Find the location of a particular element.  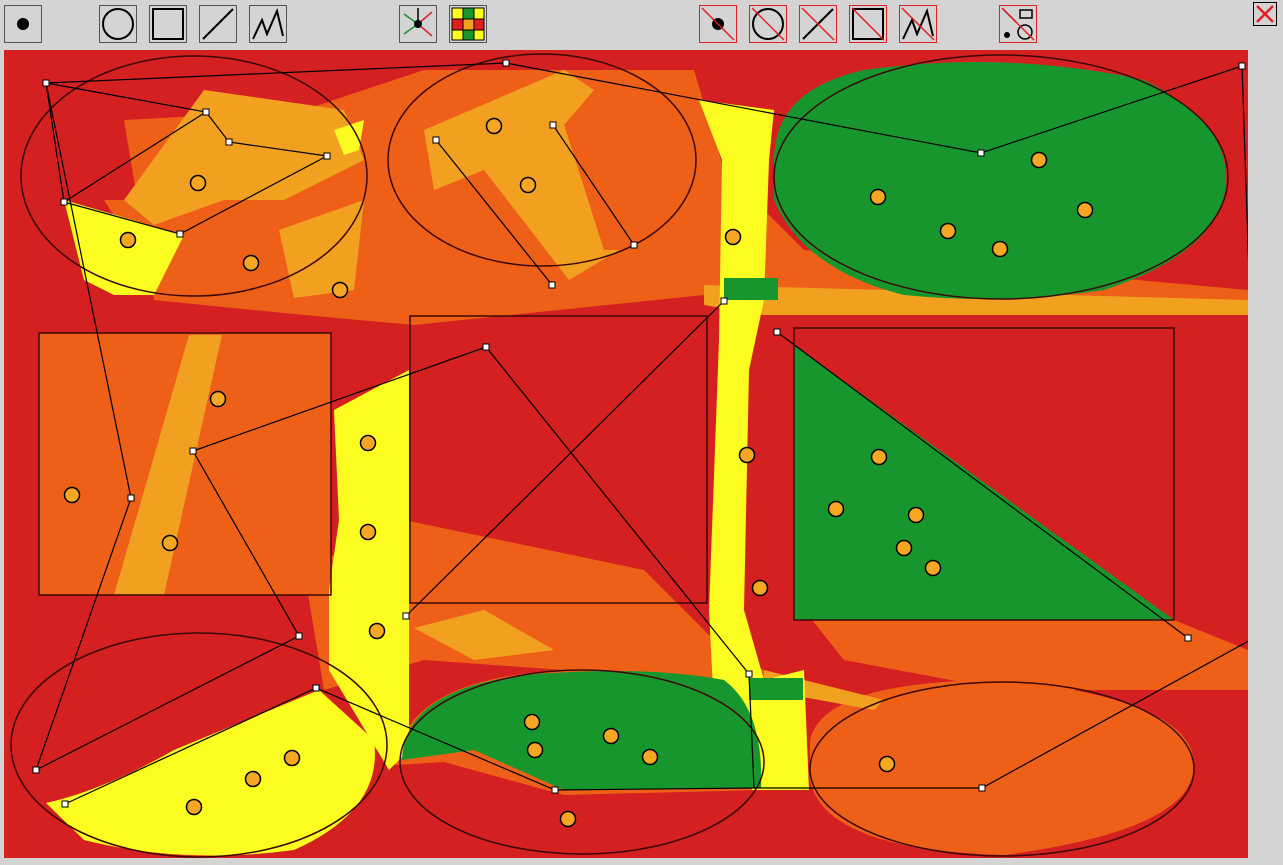

crossed-line-icon is located at coordinates (818, 24).